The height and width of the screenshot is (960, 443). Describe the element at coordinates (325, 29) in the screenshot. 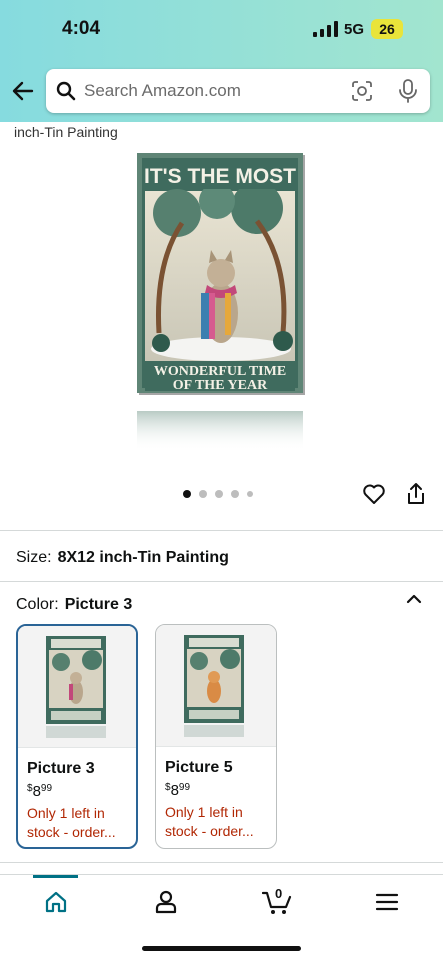

I see `signal-icon` at that location.